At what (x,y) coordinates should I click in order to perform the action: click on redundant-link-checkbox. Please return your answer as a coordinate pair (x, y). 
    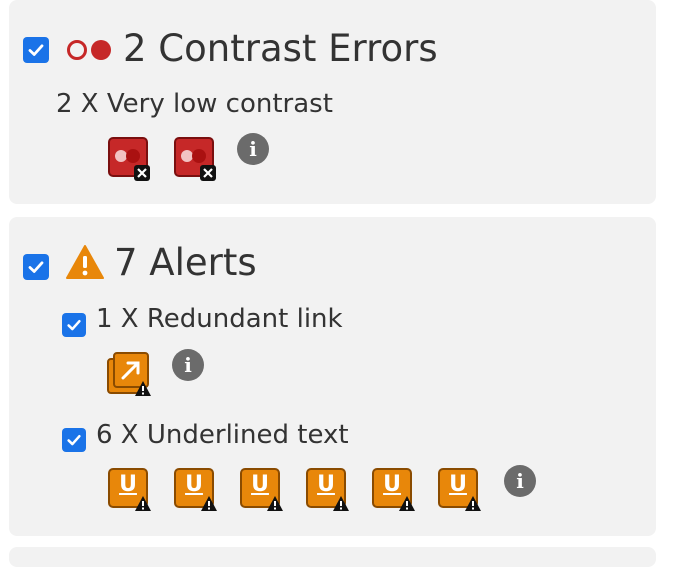
    Looking at the image, I should click on (74, 325).